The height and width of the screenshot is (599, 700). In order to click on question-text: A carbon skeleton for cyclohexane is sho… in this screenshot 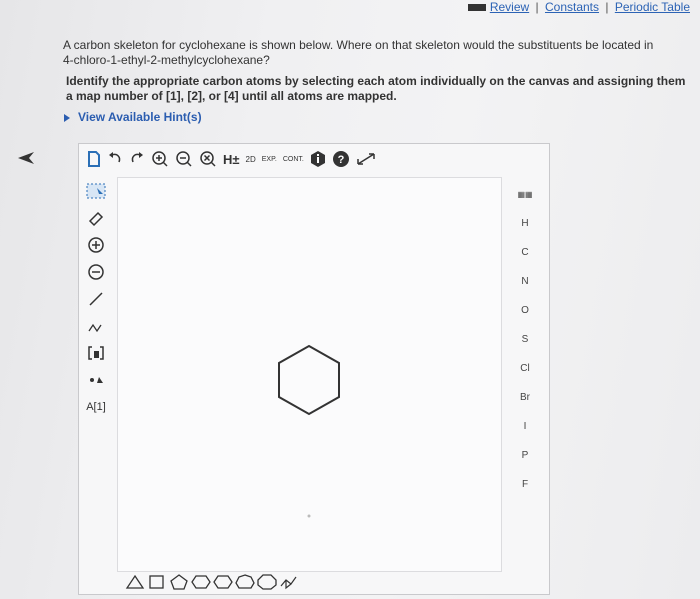, I will do `click(358, 52)`.